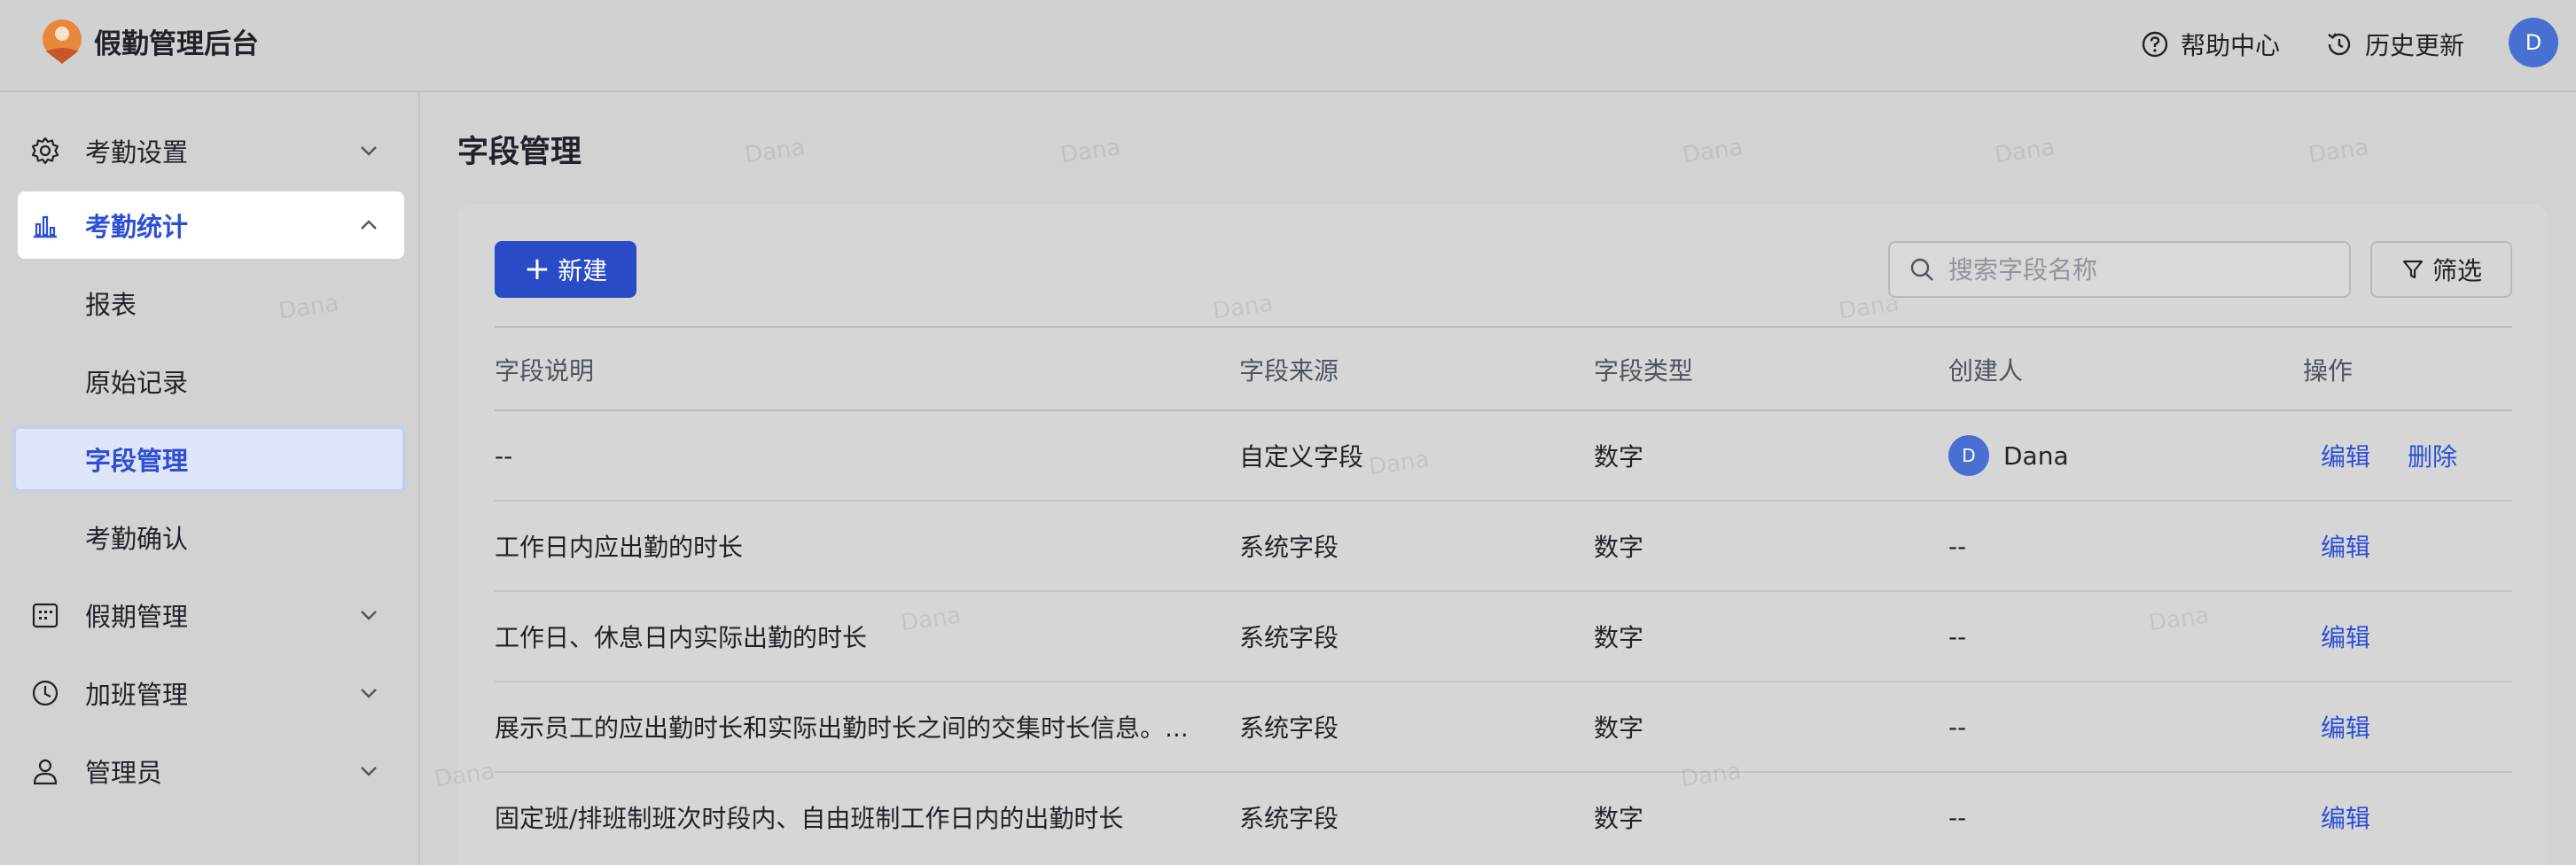 This screenshot has width=2576, height=865. I want to click on new-field-button: + 新建, so click(565, 270).